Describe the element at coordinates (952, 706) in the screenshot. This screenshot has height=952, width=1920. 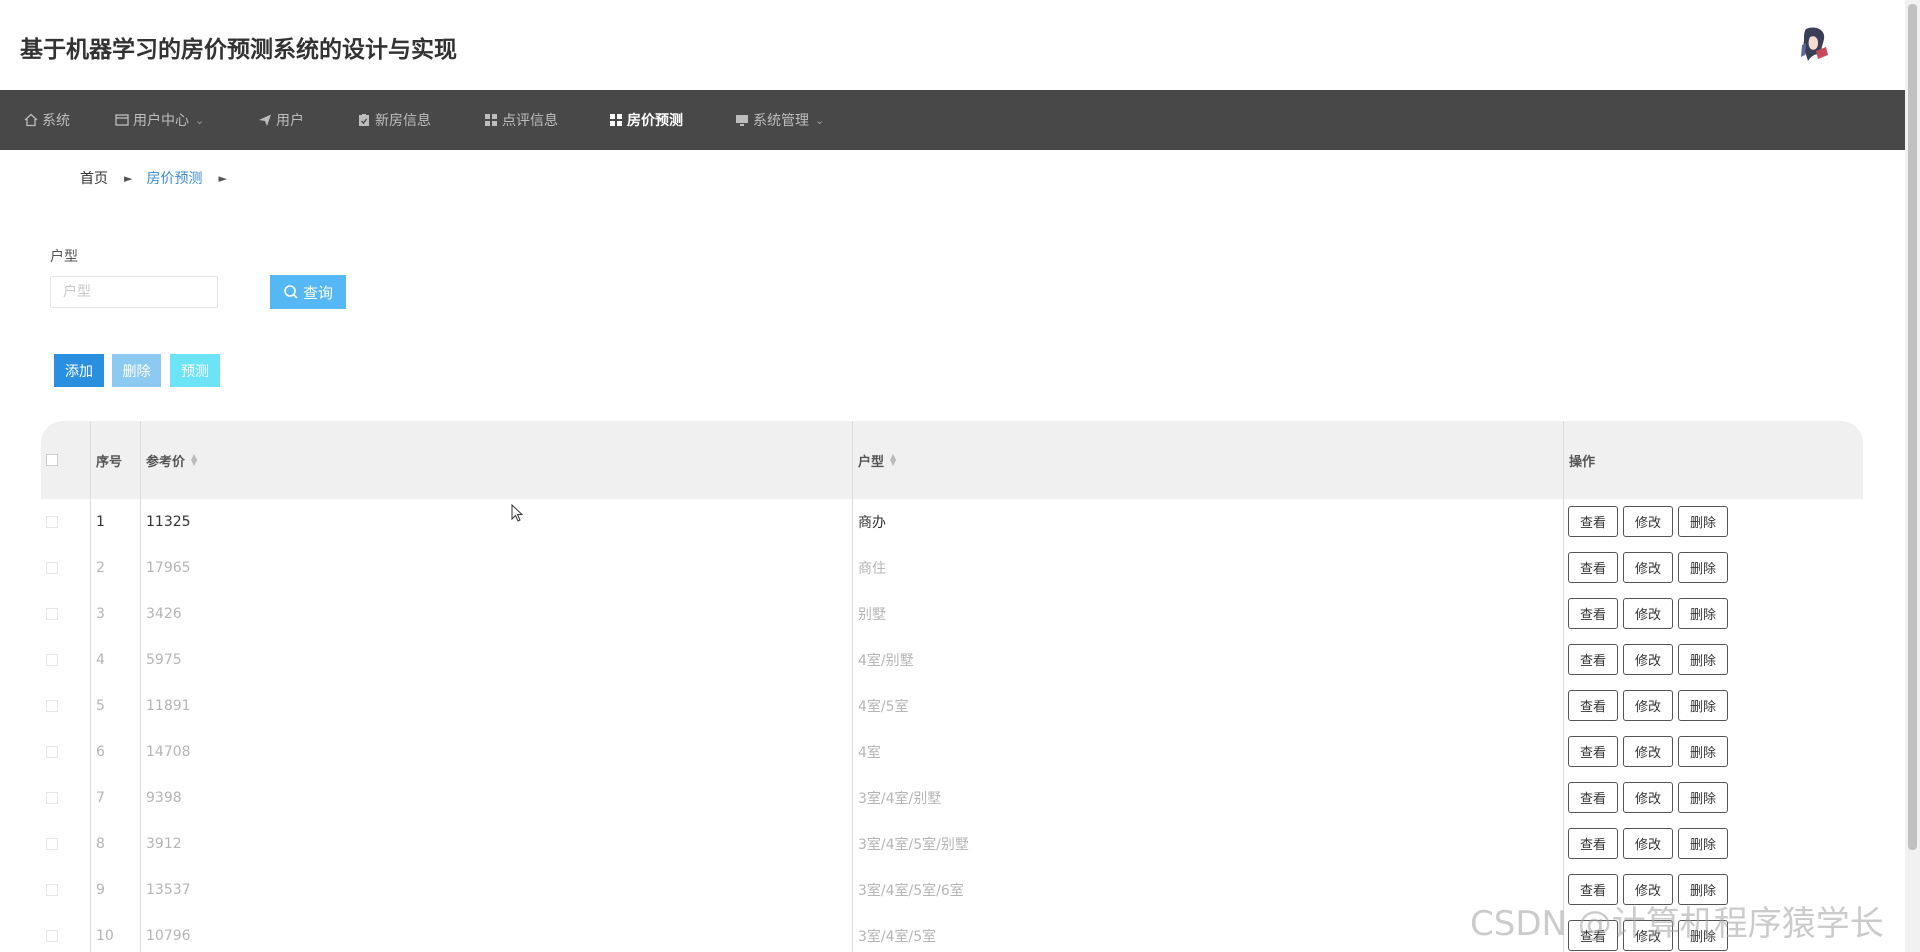
I see `table-row: 5 11891 4室/5室 查看 修改 删除` at that location.